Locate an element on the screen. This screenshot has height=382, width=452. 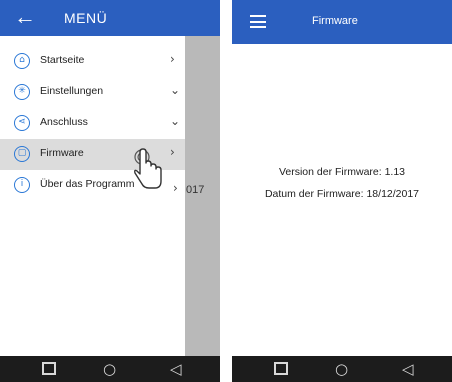
menu-item-einstellungen: ✳ Einstellungen ⌄ is located at coordinates (92, 92).